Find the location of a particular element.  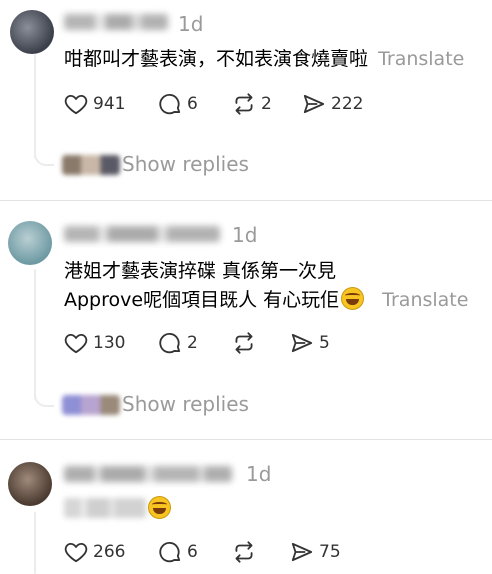

post-text: Approve呢個項目既人 有心玩佢 is located at coordinates (202, 300).